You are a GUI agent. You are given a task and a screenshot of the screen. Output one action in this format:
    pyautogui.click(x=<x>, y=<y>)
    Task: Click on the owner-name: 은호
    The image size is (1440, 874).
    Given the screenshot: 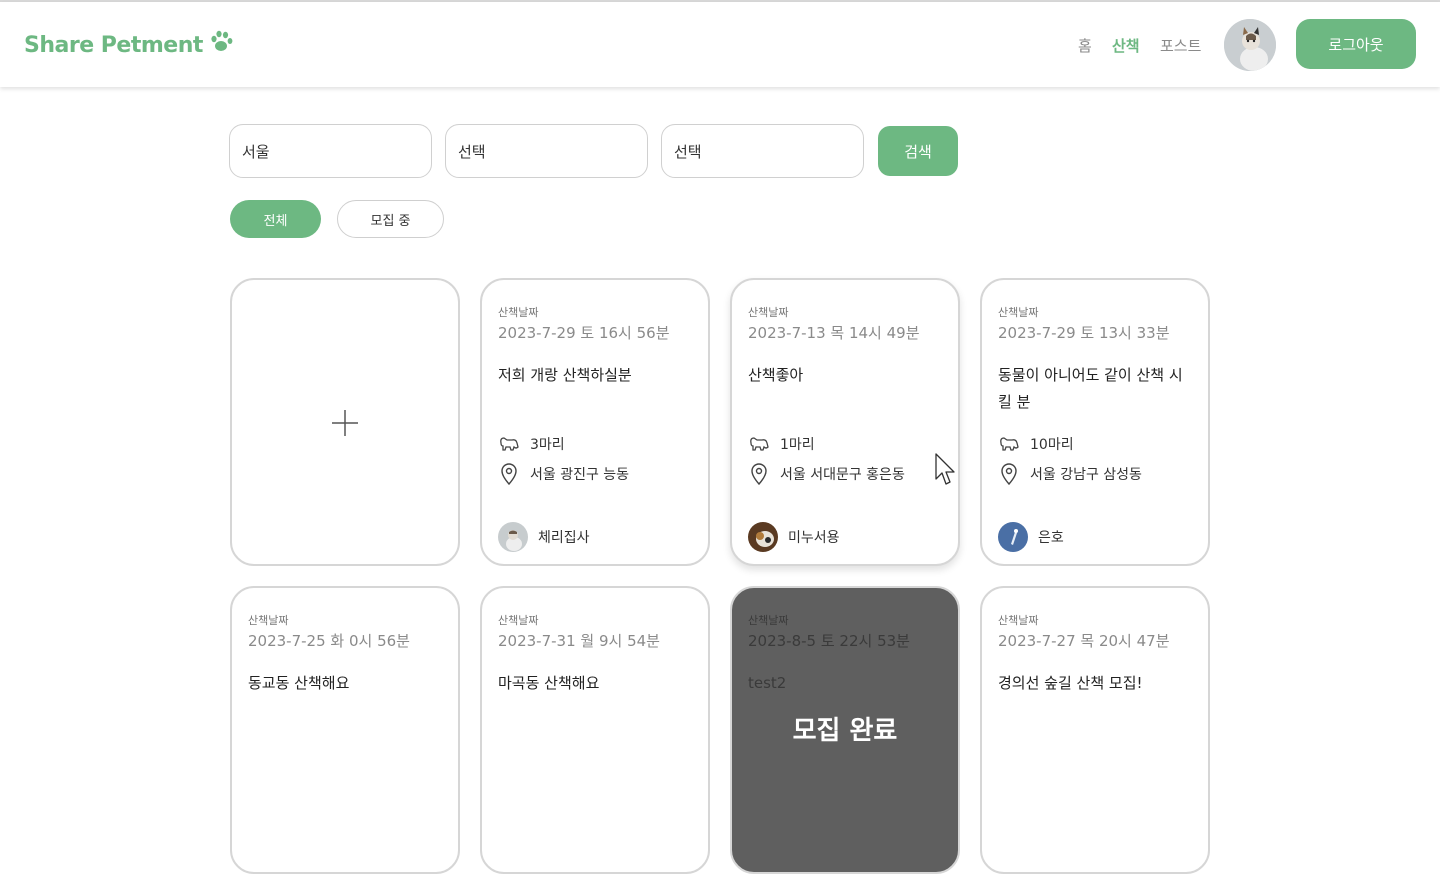 What is the action you would take?
    pyautogui.click(x=1051, y=538)
    